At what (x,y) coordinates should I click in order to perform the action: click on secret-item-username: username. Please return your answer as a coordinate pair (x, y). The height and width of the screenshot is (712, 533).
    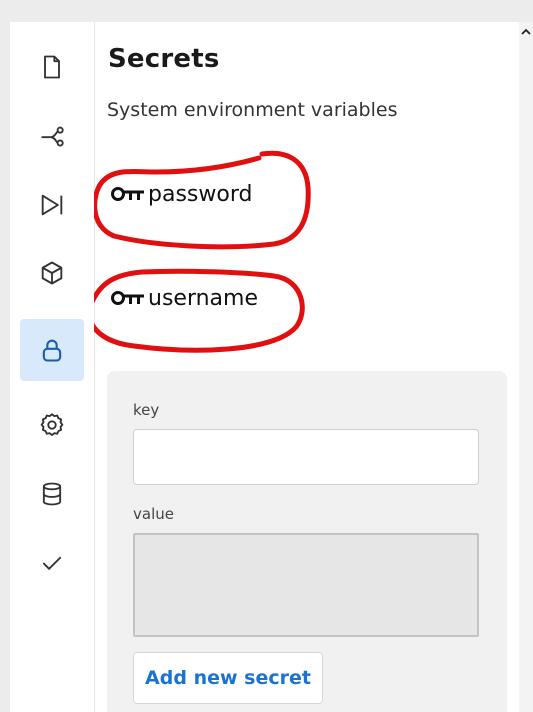
    Looking at the image, I should click on (184, 298).